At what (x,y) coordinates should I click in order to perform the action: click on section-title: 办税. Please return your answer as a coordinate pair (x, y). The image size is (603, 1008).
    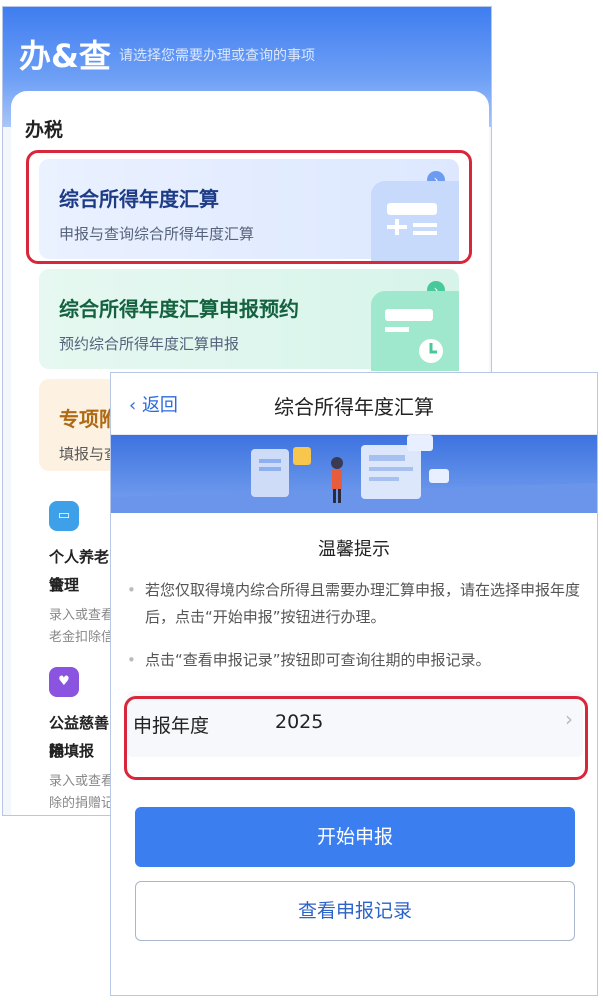
    Looking at the image, I should click on (44, 130).